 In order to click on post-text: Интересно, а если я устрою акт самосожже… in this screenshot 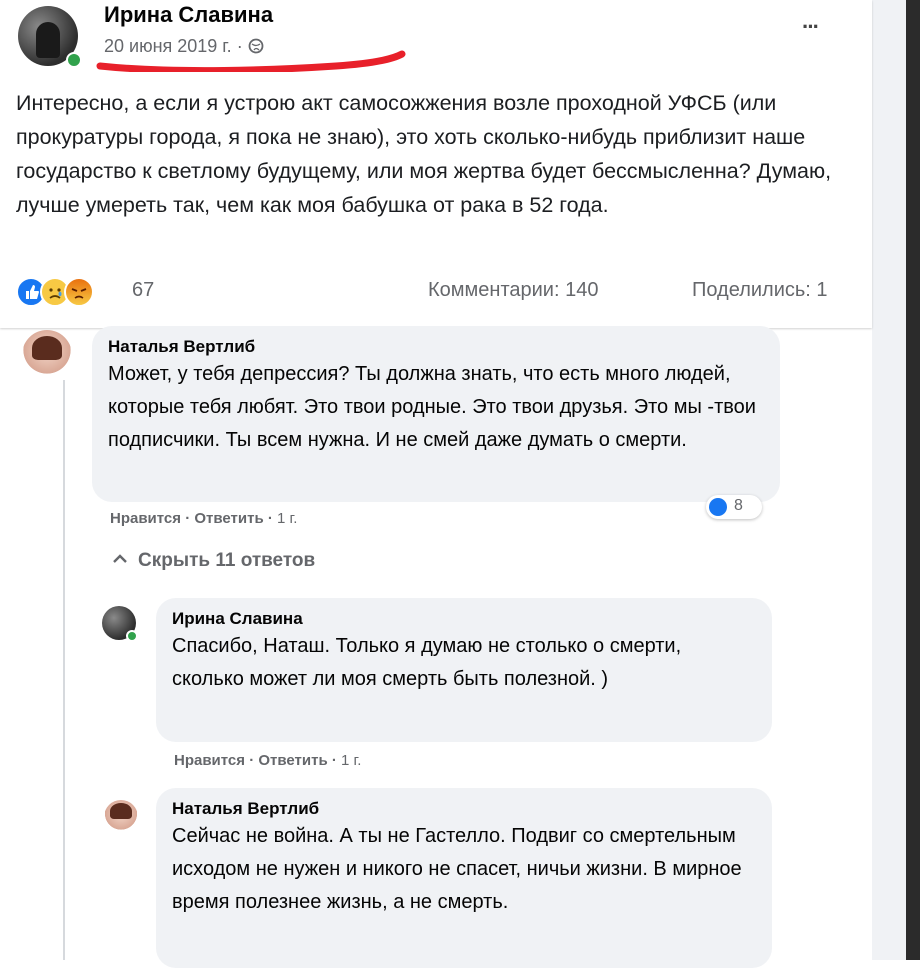, I will do `click(424, 154)`.